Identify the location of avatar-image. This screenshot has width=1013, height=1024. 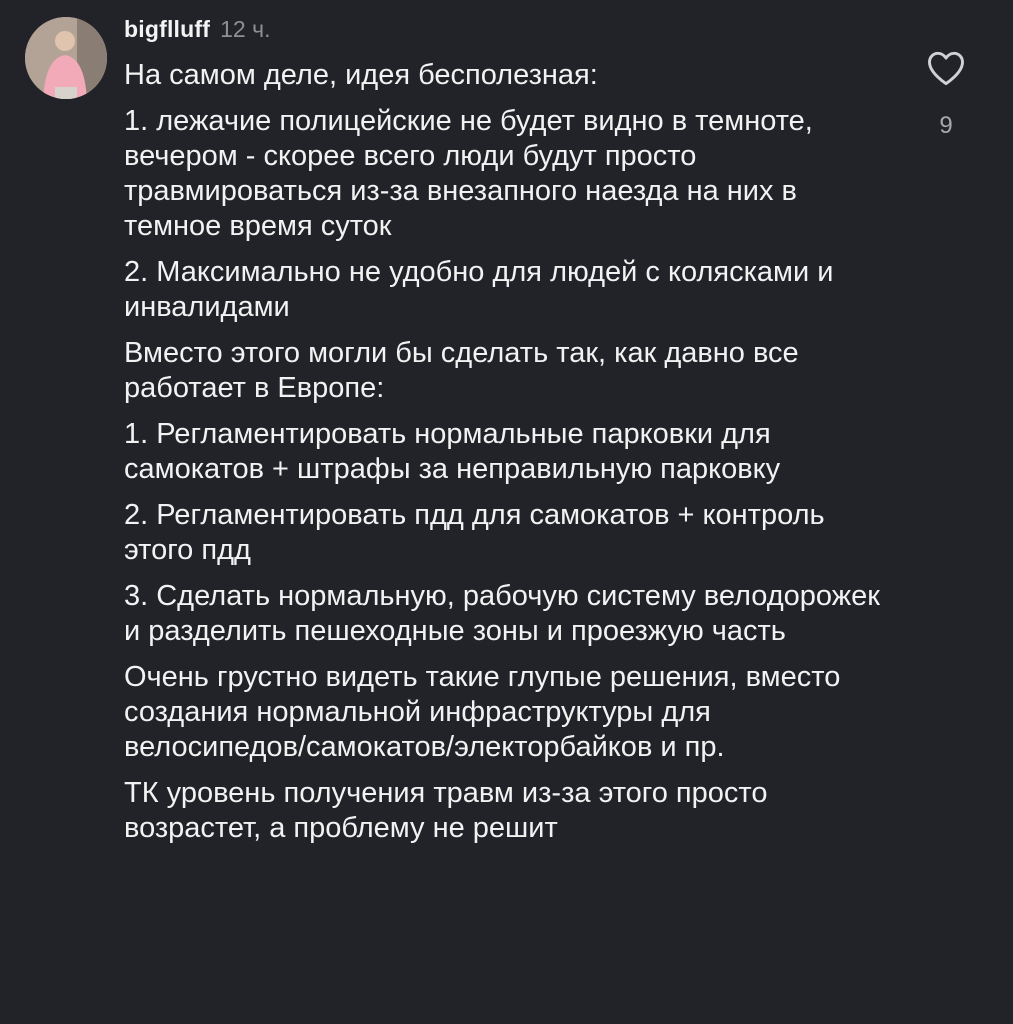
(66, 58).